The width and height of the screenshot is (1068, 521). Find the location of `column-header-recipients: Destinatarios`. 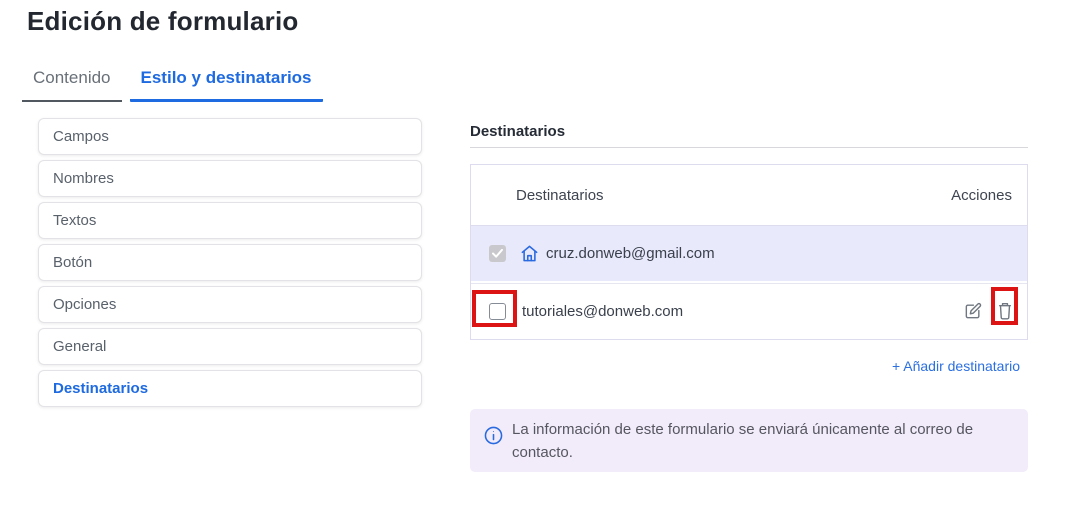

column-header-recipients: Destinatarios is located at coordinates (560, 195).